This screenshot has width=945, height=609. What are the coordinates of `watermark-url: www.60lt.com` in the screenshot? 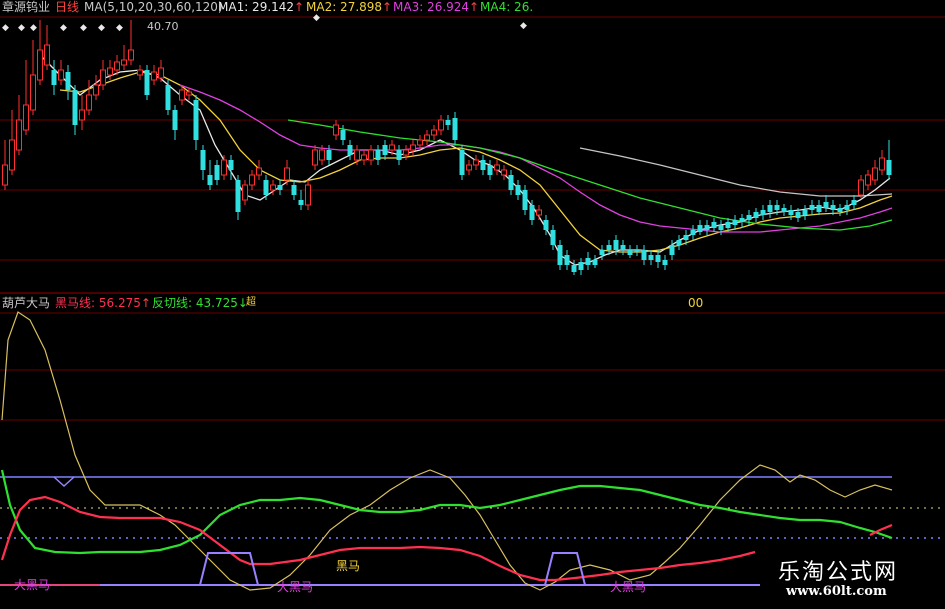 It's located at (836, 591).